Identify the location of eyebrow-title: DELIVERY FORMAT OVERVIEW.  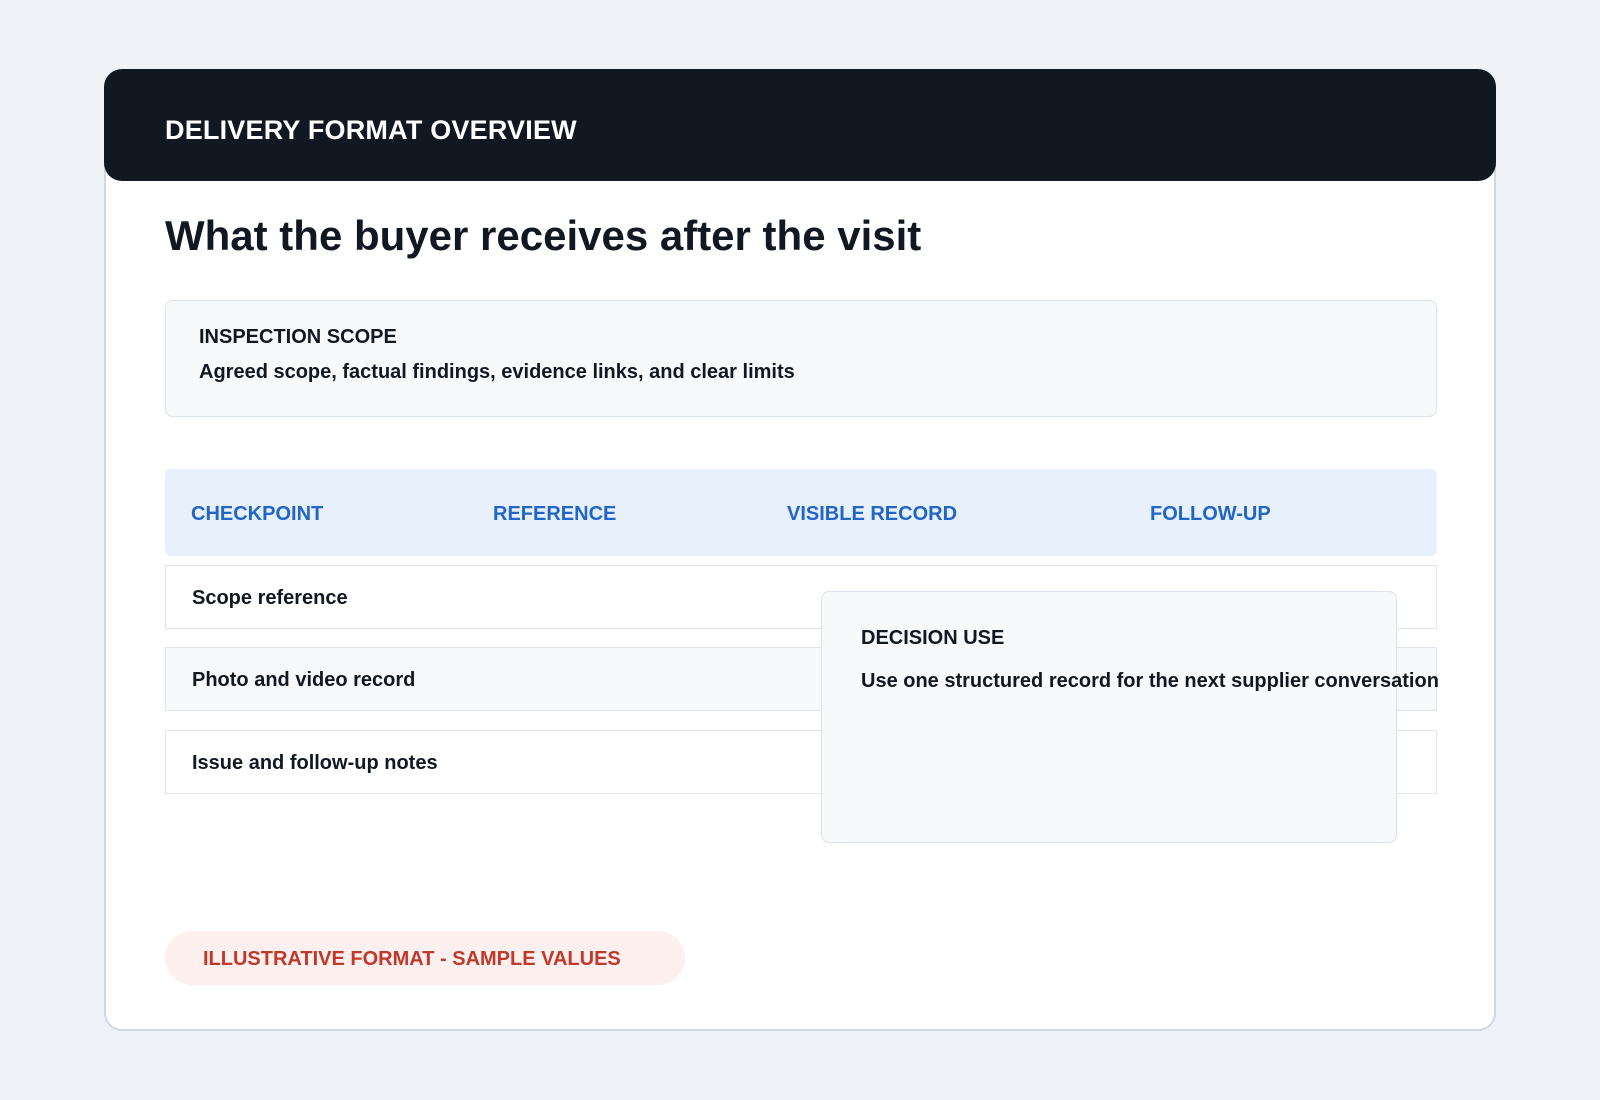
(371, 130).